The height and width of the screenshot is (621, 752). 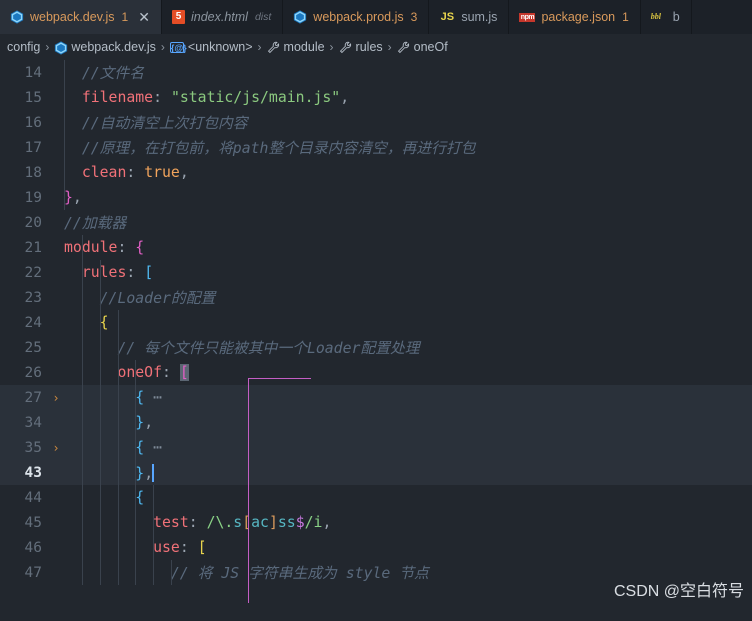 I want to click on code-line: 22 rules: [, so click(x=376, y=272).